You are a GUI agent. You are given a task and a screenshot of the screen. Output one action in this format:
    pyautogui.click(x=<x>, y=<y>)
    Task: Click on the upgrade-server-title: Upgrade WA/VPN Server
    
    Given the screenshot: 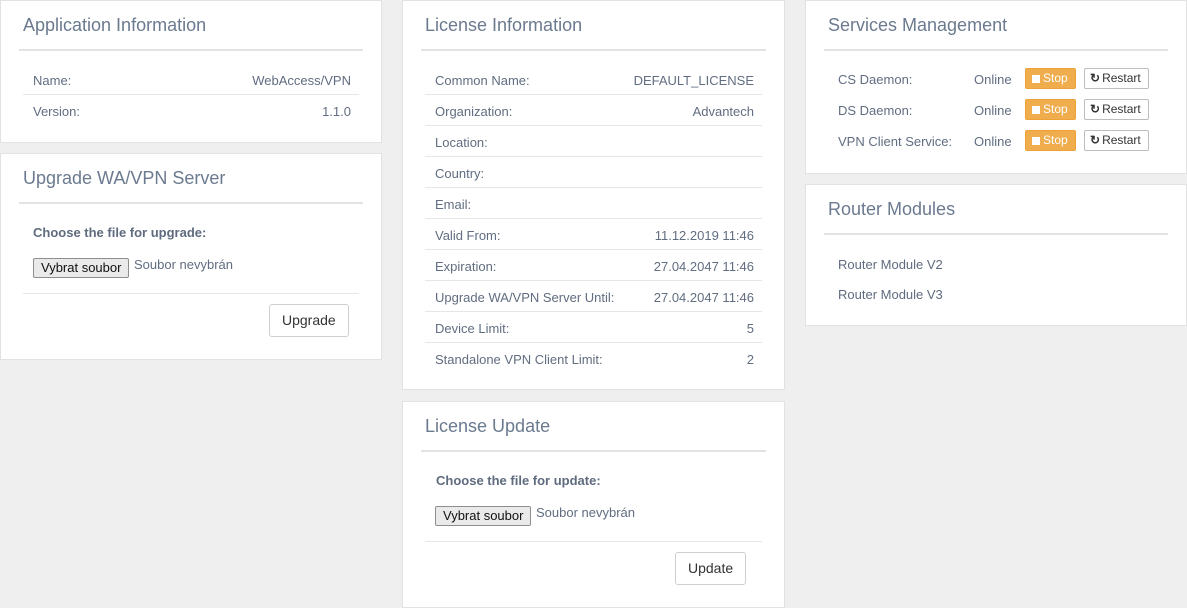 What is the action you would take?
    pyautogui.click(x=124, y=178)
    